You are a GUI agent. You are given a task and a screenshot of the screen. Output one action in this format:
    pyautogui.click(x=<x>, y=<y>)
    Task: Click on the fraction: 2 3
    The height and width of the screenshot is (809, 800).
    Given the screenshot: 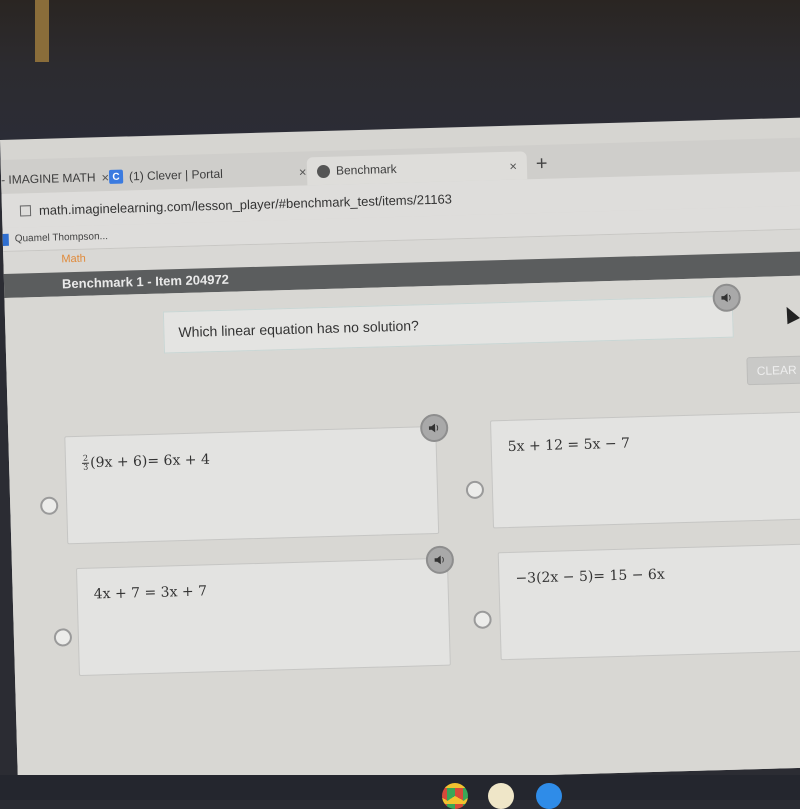 What is the action you would take?
    pyautogui.click(x=85, y=463)
    